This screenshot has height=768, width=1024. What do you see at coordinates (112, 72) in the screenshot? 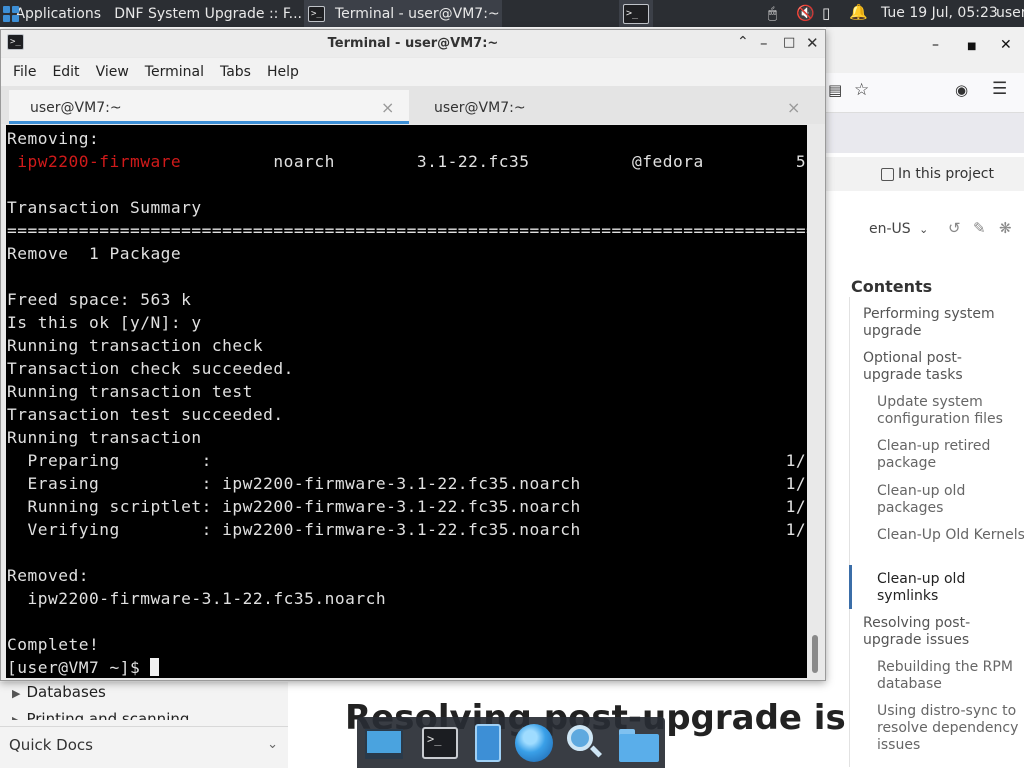
I see `menu-view: View` at bounding box center [112, 72].